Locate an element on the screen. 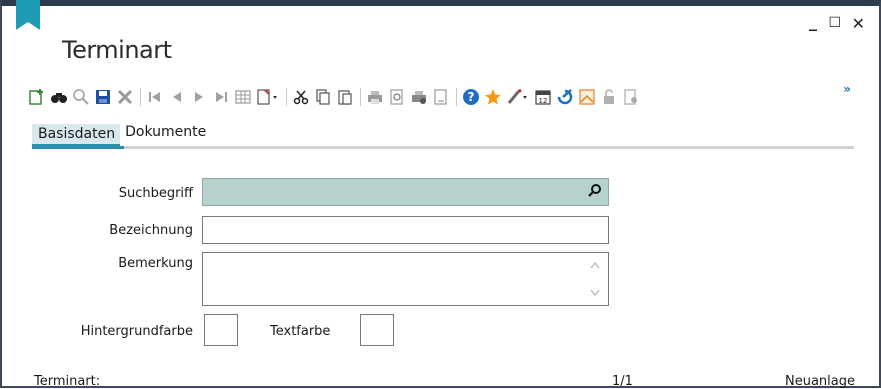 The height and width of the screenshot is (389, 881). scroll-down-icon is located at coordinates (595, 293).